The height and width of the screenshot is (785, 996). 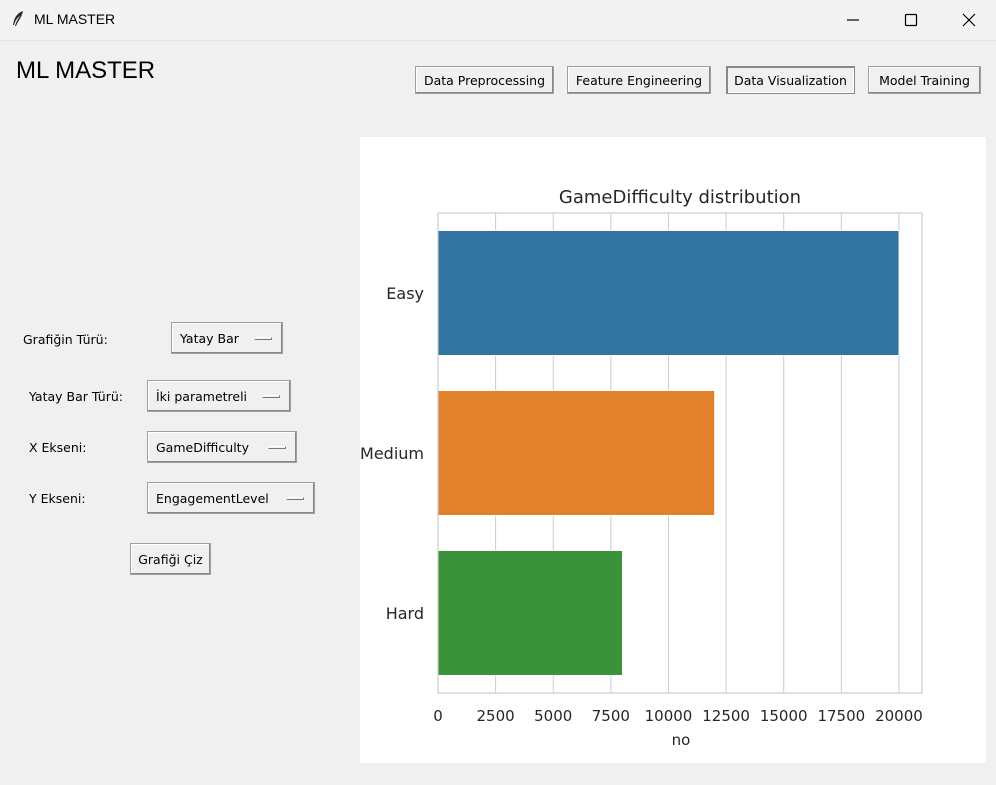 I want to click on x-tick-label: 10000, so click(x=669, y=716).